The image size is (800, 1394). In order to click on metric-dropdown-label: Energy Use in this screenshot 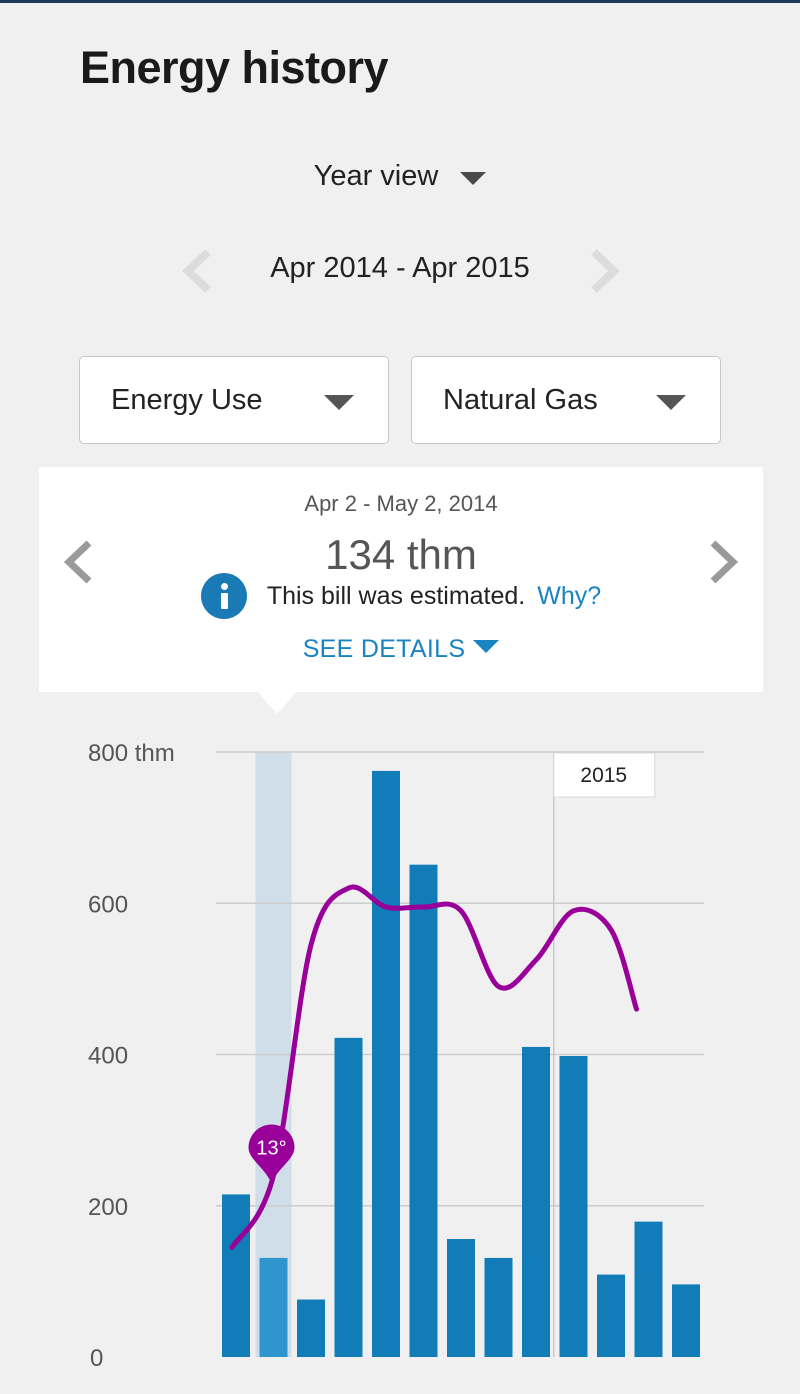, I will do `click(187, 400)`.